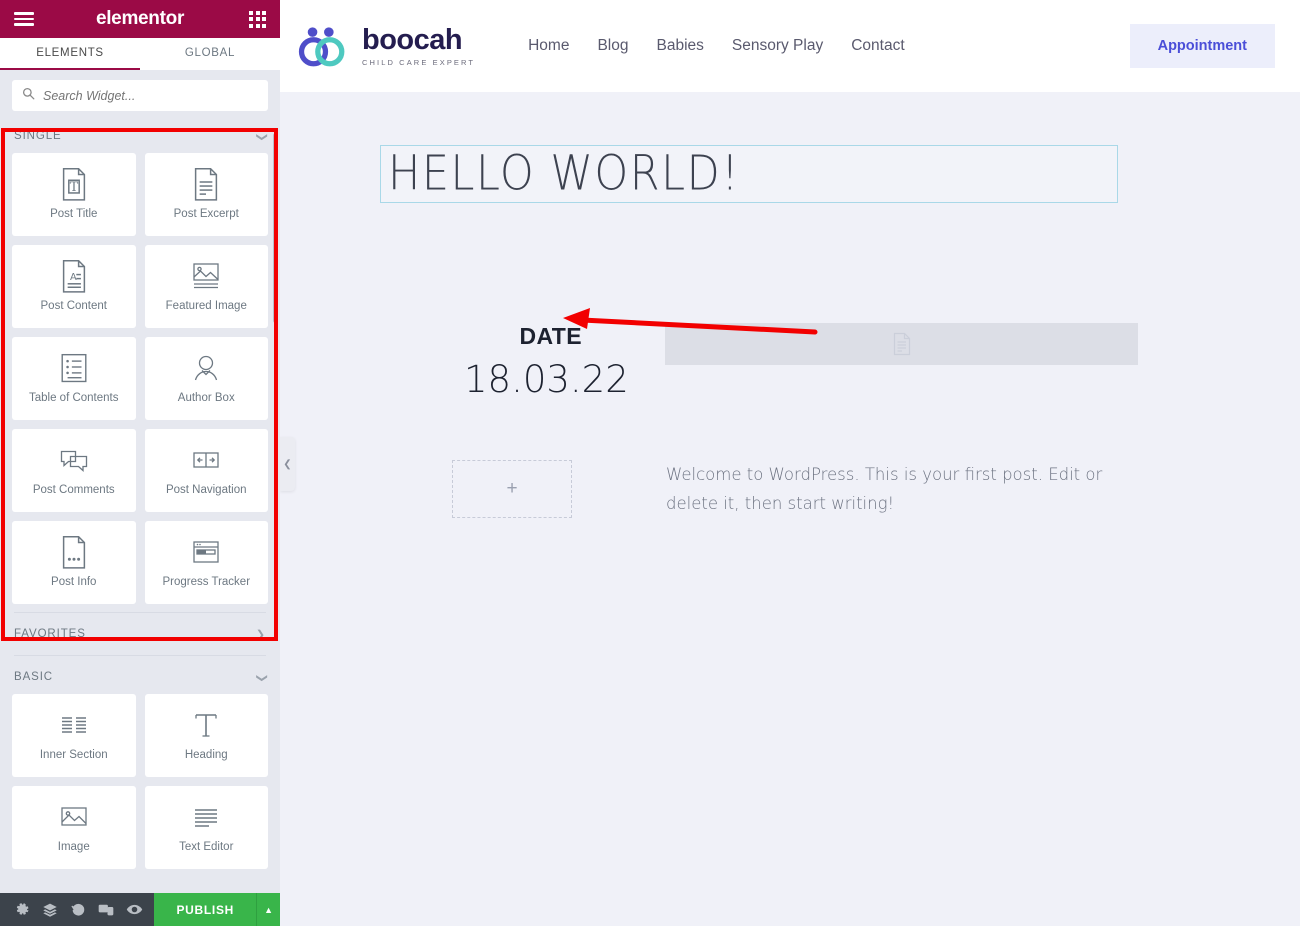 This screenshot has width=1300, height=926. I want to click on category-header-basic: BASIC ❮, so click(140, 677).